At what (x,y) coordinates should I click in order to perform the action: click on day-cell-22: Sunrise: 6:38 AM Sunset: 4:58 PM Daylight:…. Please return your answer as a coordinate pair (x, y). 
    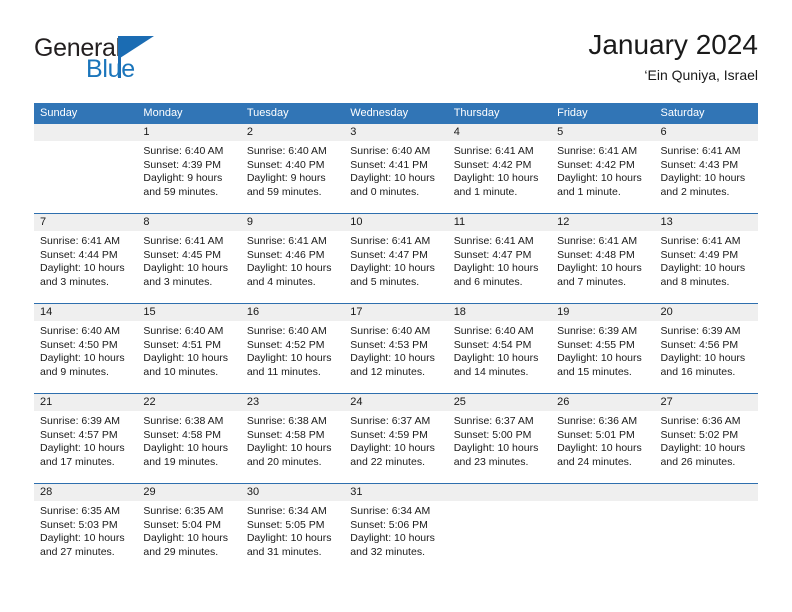
    Looking at the image, I should click on (188, 447).